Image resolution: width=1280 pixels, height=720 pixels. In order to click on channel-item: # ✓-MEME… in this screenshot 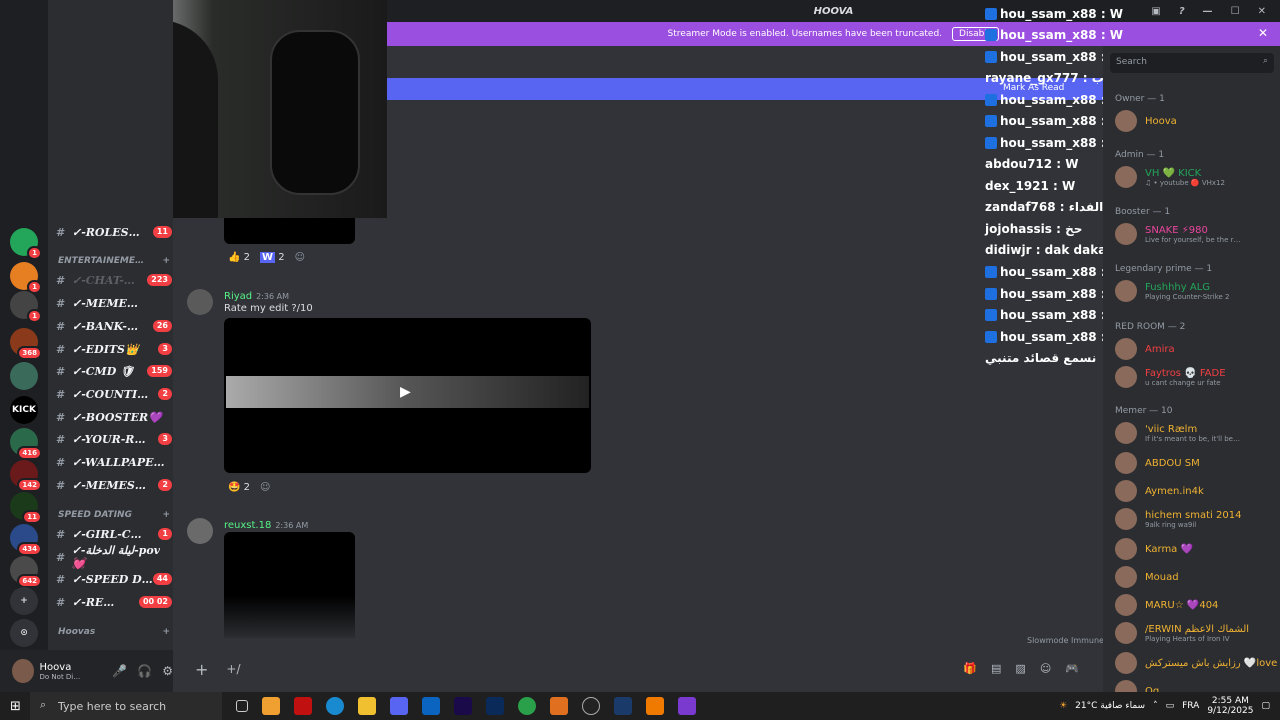, I will do `click(114, 303)`.